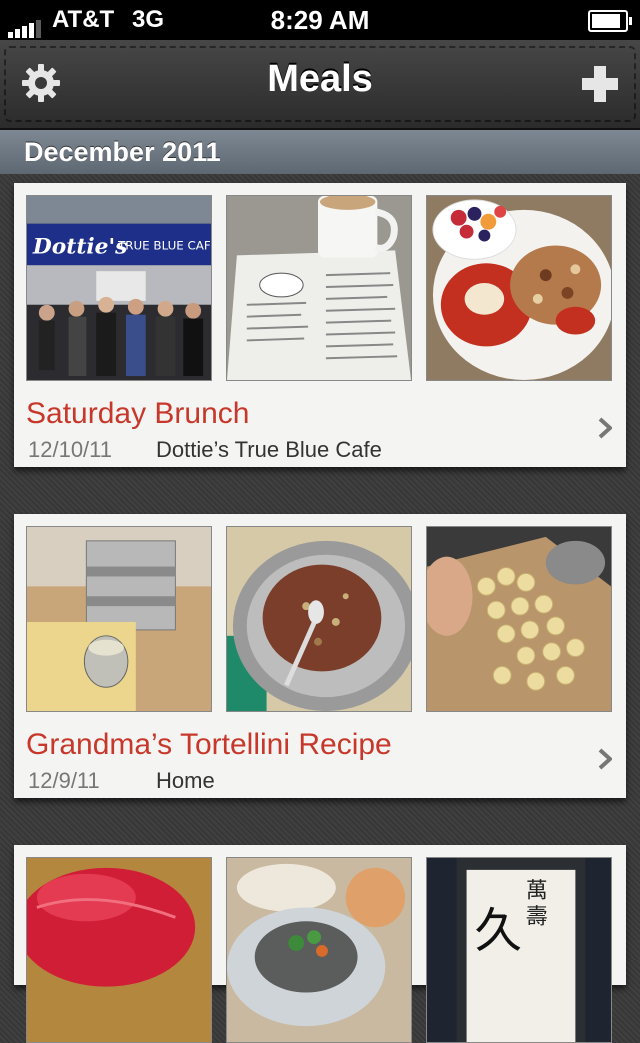 The width and height of the screenshot is (640, 1043). I want to click on navigation-bar: Meals, so click(320, 85).